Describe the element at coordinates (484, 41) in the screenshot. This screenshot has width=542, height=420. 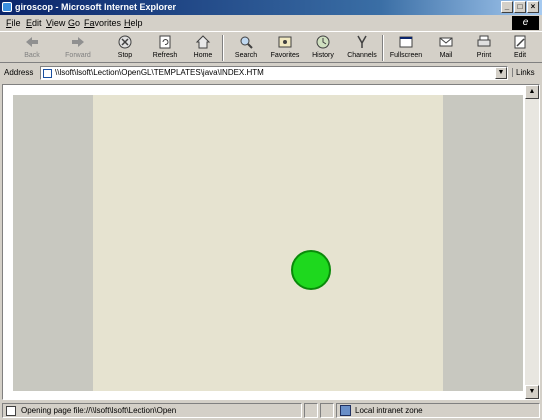
I see `print-icon` at that location.